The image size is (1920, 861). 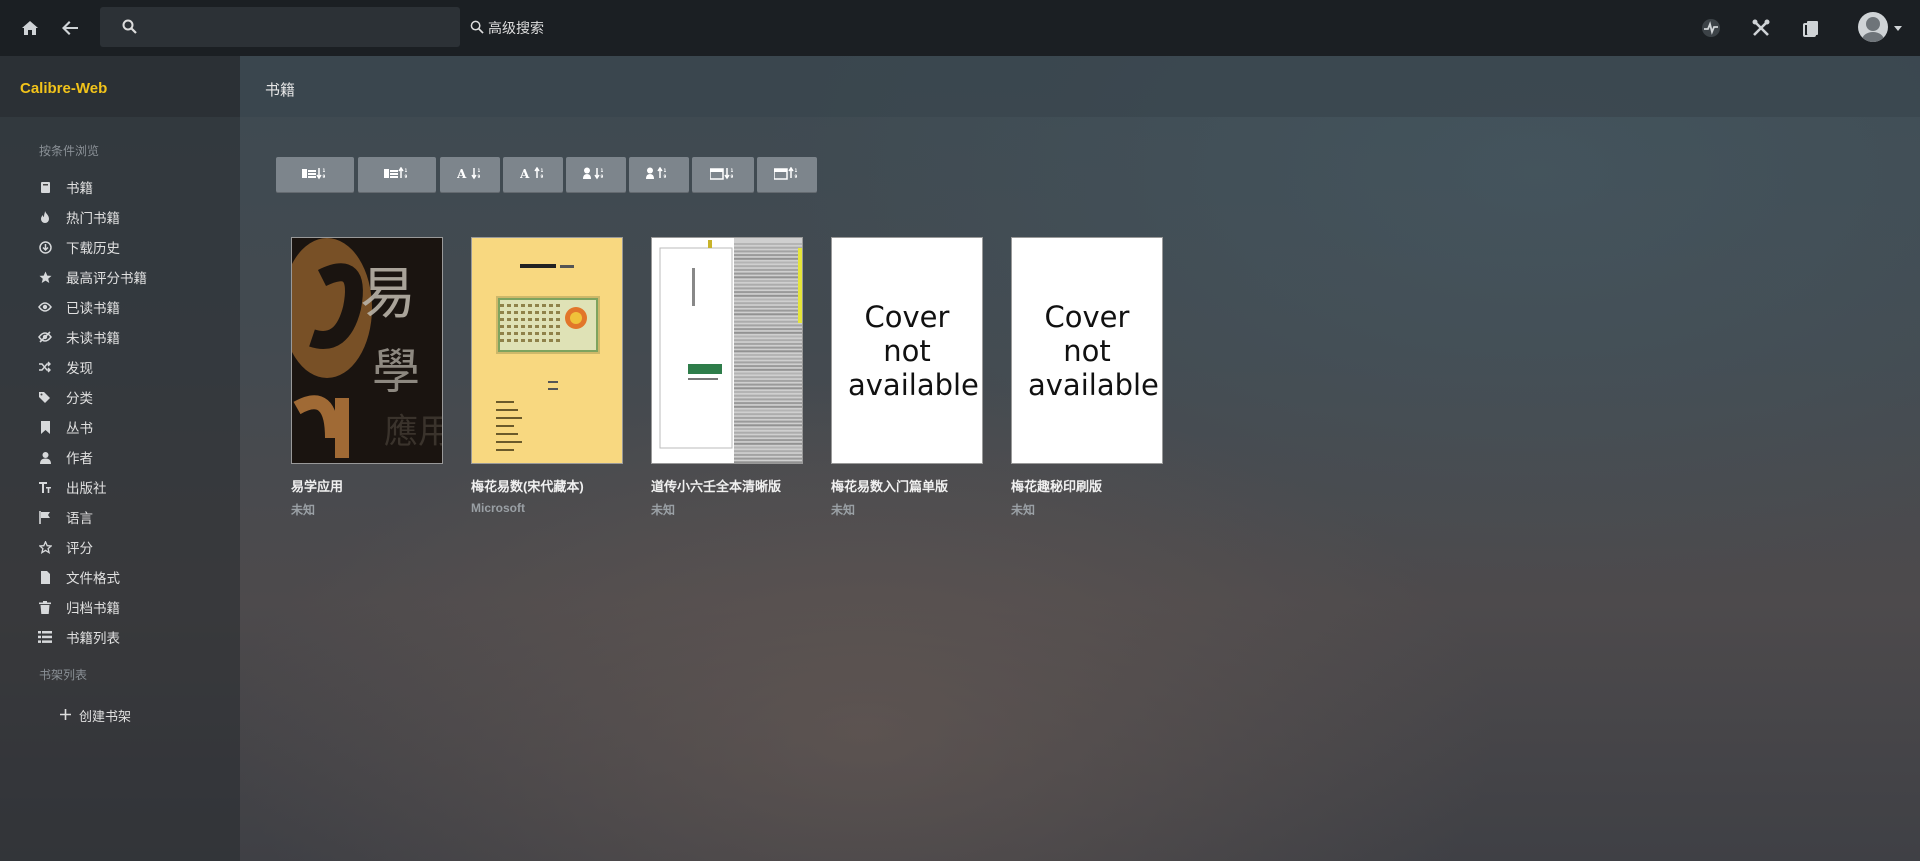 I want to click on search-icon, so click(x=129, y=29).